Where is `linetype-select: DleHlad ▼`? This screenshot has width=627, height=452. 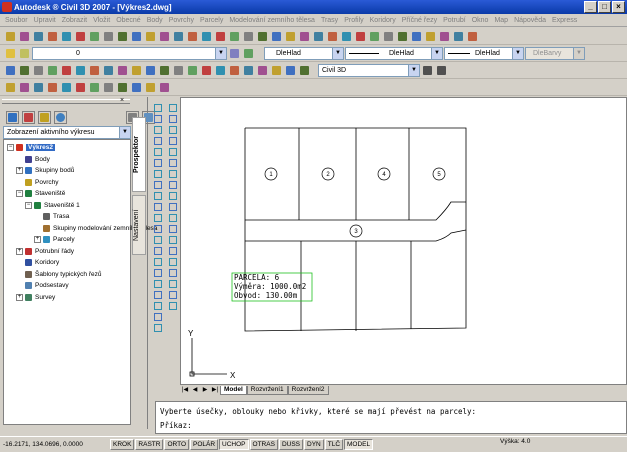
linetype-select: DleHlad ▼ is located at coordinates (394, 53).